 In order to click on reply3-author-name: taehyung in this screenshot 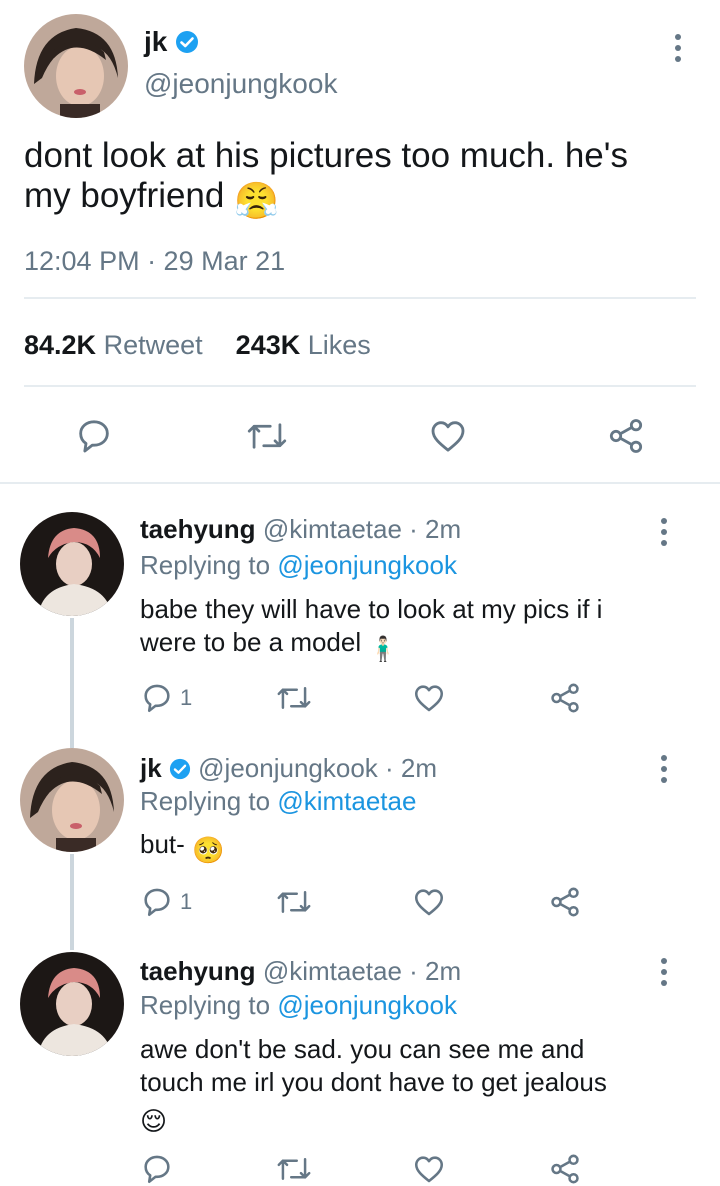, I will do `click(198, 971)`.